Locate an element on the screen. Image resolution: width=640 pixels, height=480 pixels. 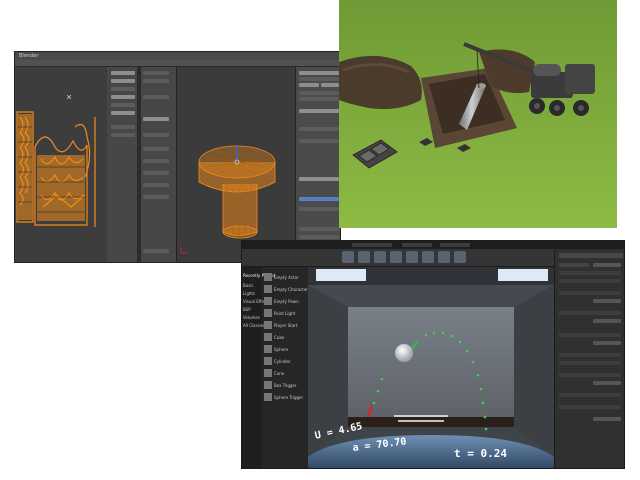
category-basic: Basic is located at coordinates (248, 285).